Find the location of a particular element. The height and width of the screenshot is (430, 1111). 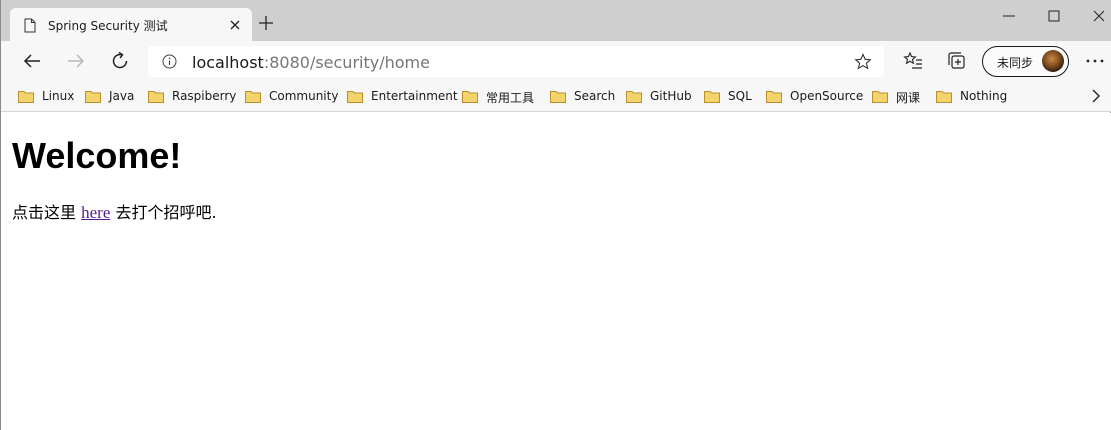

bookmark-label: Entertainment is located at coordinates (414, 96).